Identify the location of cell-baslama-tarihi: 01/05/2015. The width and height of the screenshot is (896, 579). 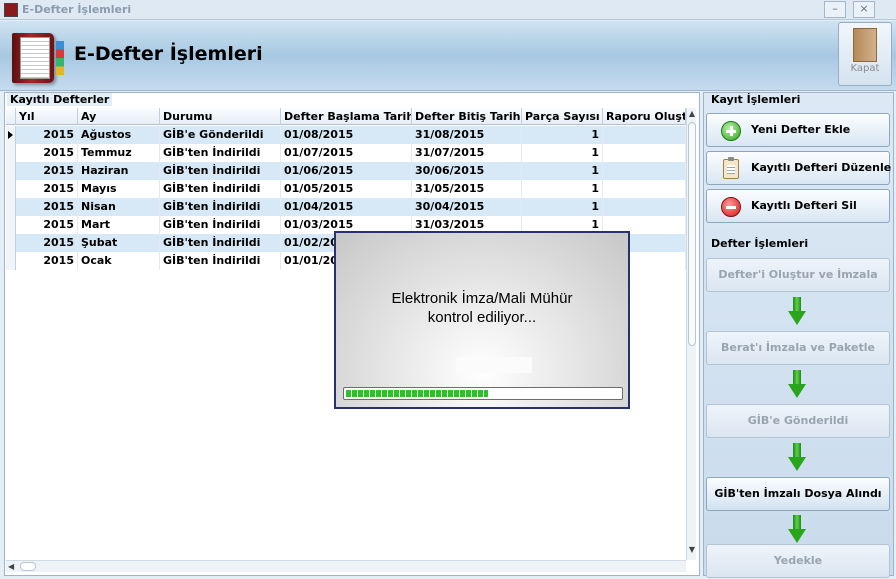
(346, 189).